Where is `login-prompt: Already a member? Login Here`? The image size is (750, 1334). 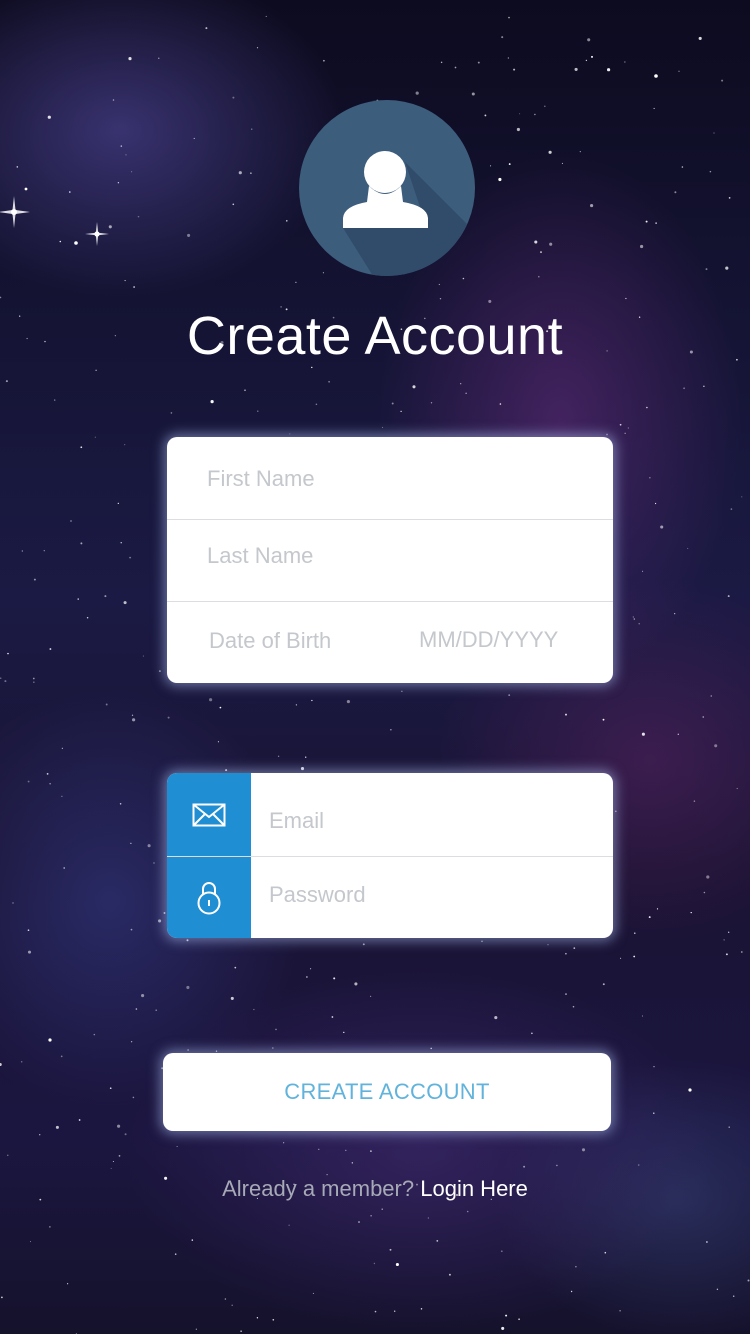
login-prompt: Already a member? Login Here is located at coordinates (375, 1189).